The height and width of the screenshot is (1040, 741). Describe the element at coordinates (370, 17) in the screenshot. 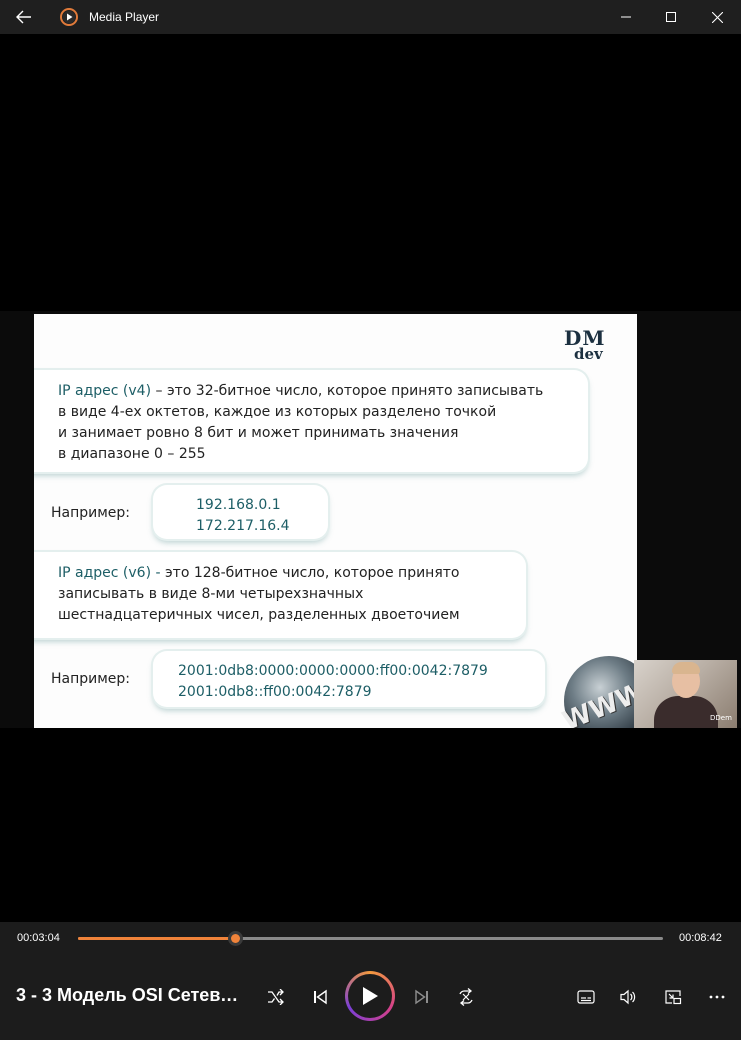

I see `title-bar: Media Player` at that location.